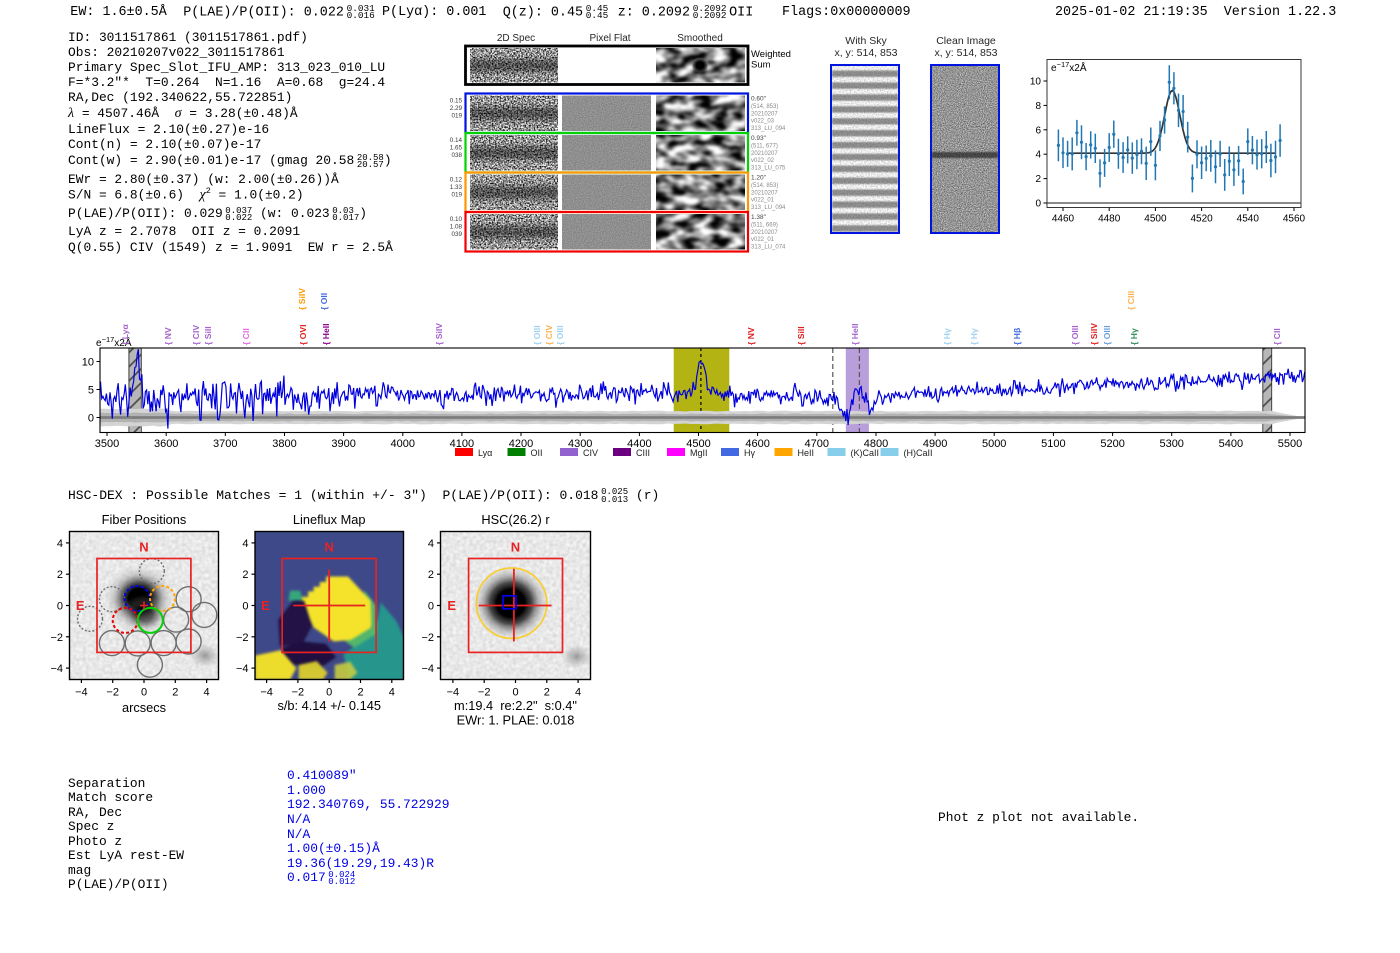 The width and height of the screenshot is (1400, 953). I want to click on svg-text: { CIV, so click(196, 335).